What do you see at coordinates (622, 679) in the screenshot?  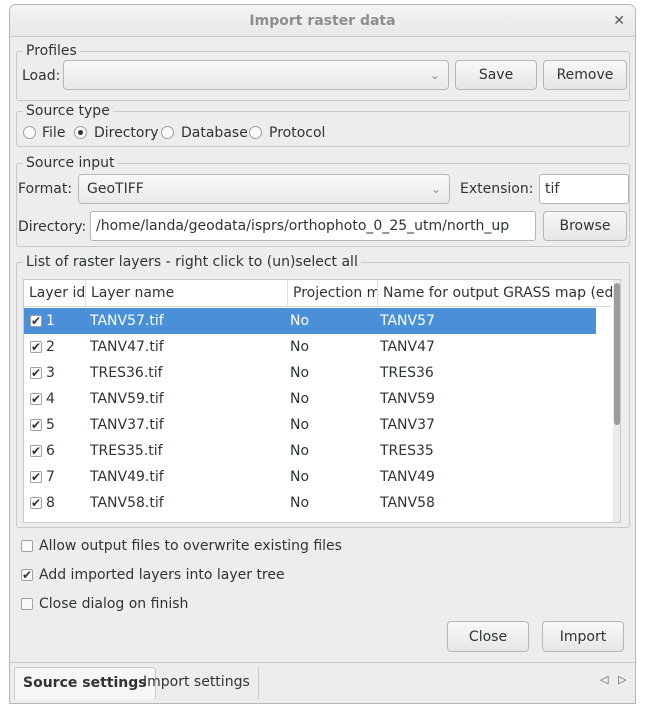 I see `tab-scroll-right-icon: ▷` at bounding box center [622, 679].